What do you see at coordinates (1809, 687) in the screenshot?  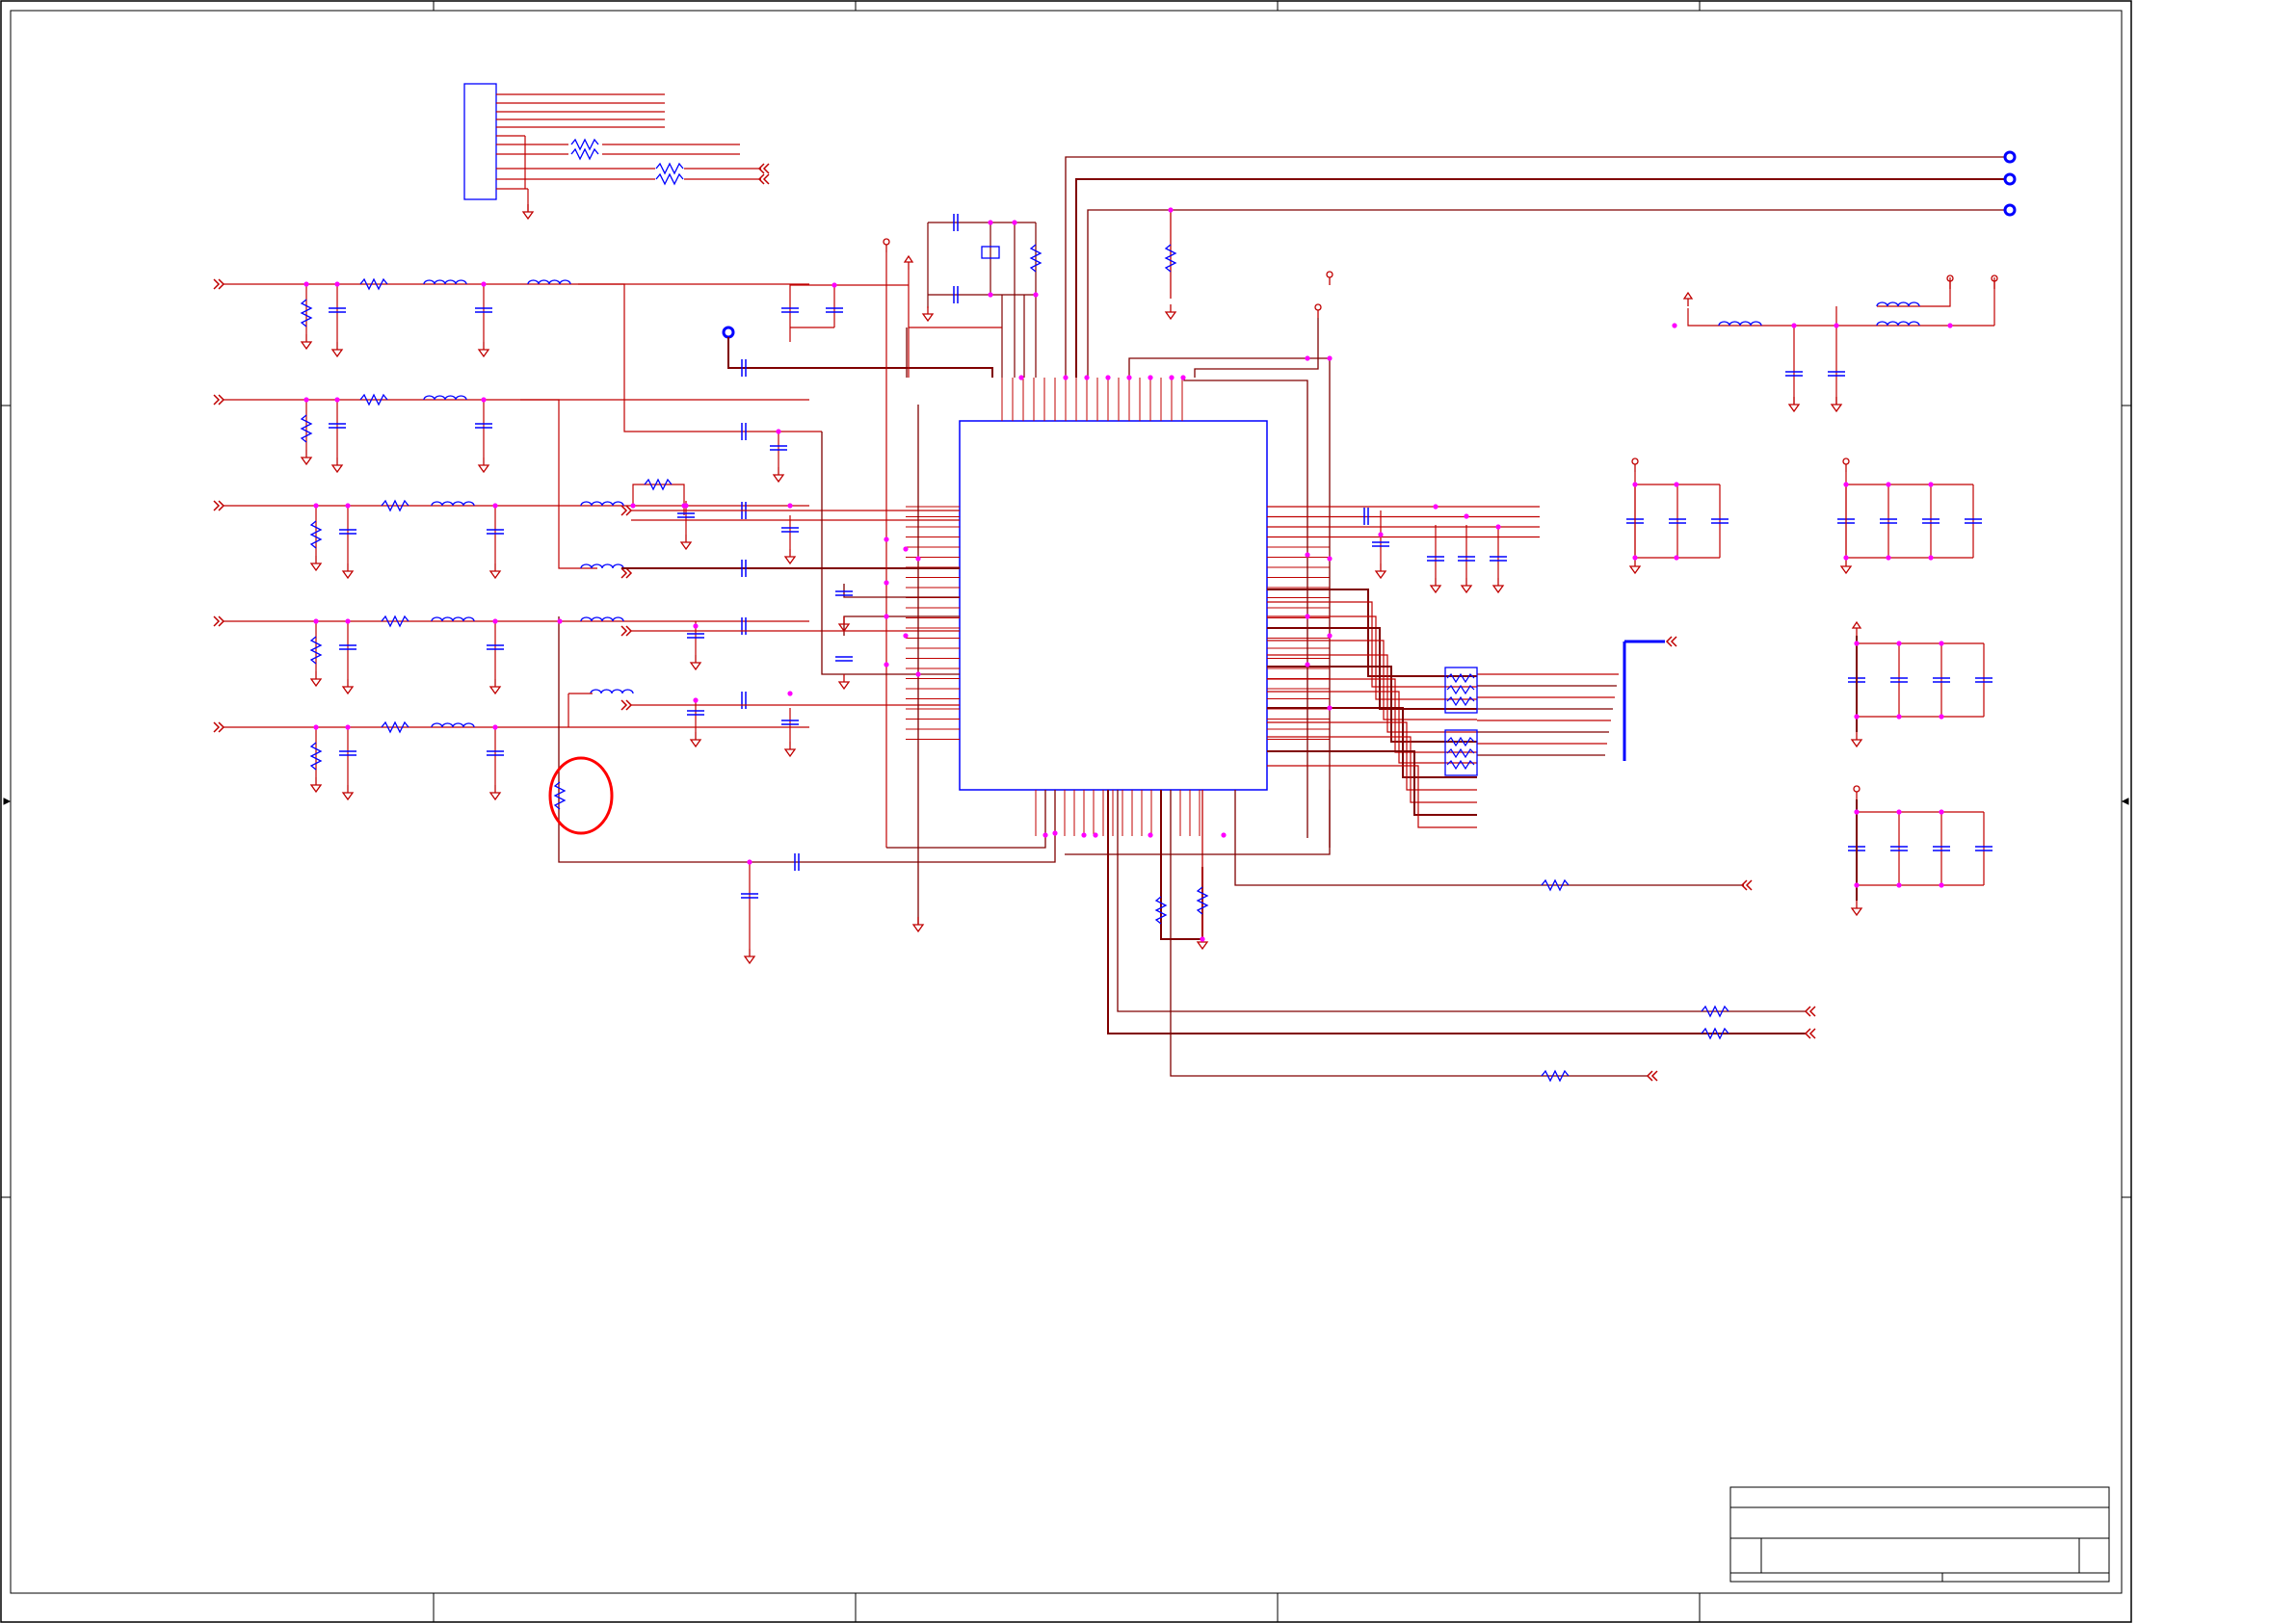 I see `decoupling-banks` at bounding box center [1809, 687].